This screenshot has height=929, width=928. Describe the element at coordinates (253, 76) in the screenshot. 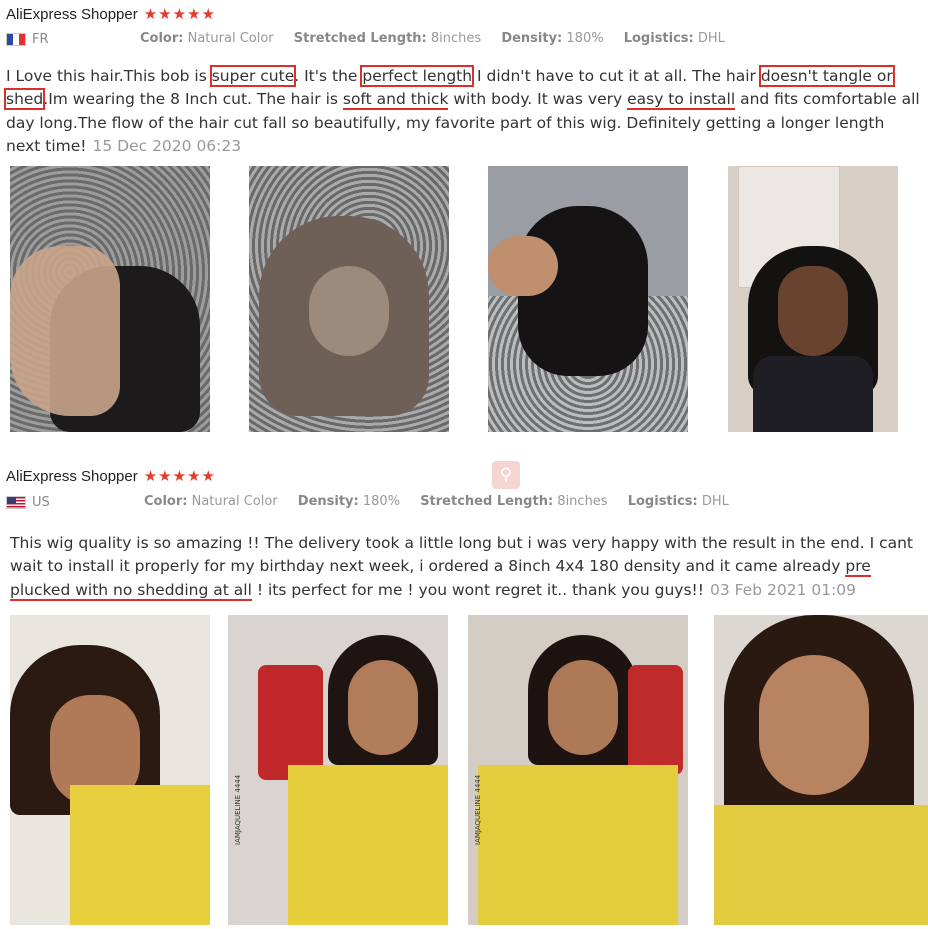

I see `highlight-box: super cute` at that location.